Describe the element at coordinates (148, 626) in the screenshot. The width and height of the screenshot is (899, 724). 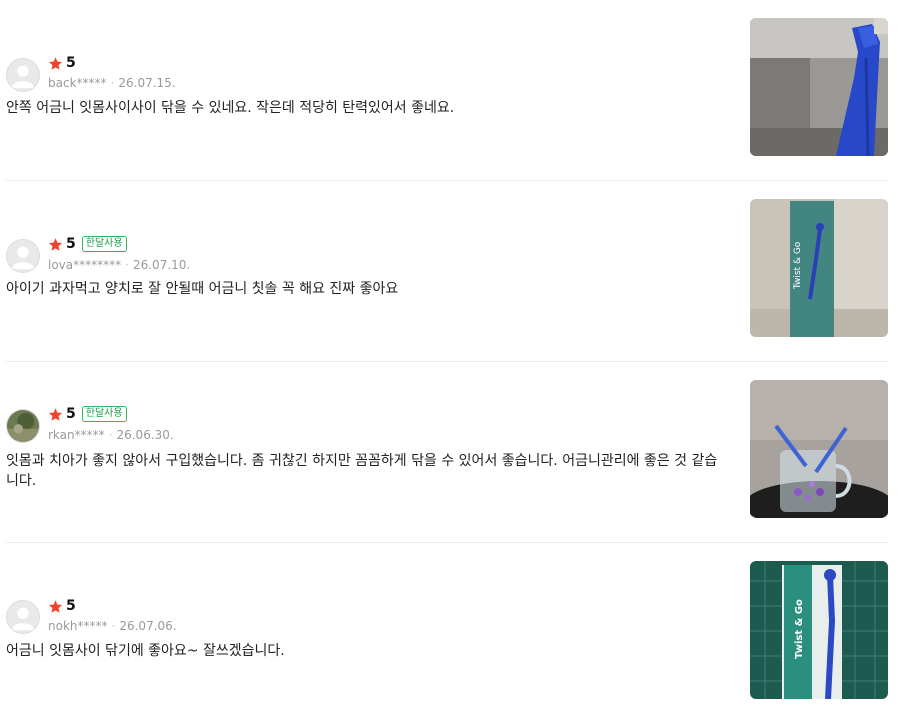
I see `review-date: 26.07.06.` at that location.